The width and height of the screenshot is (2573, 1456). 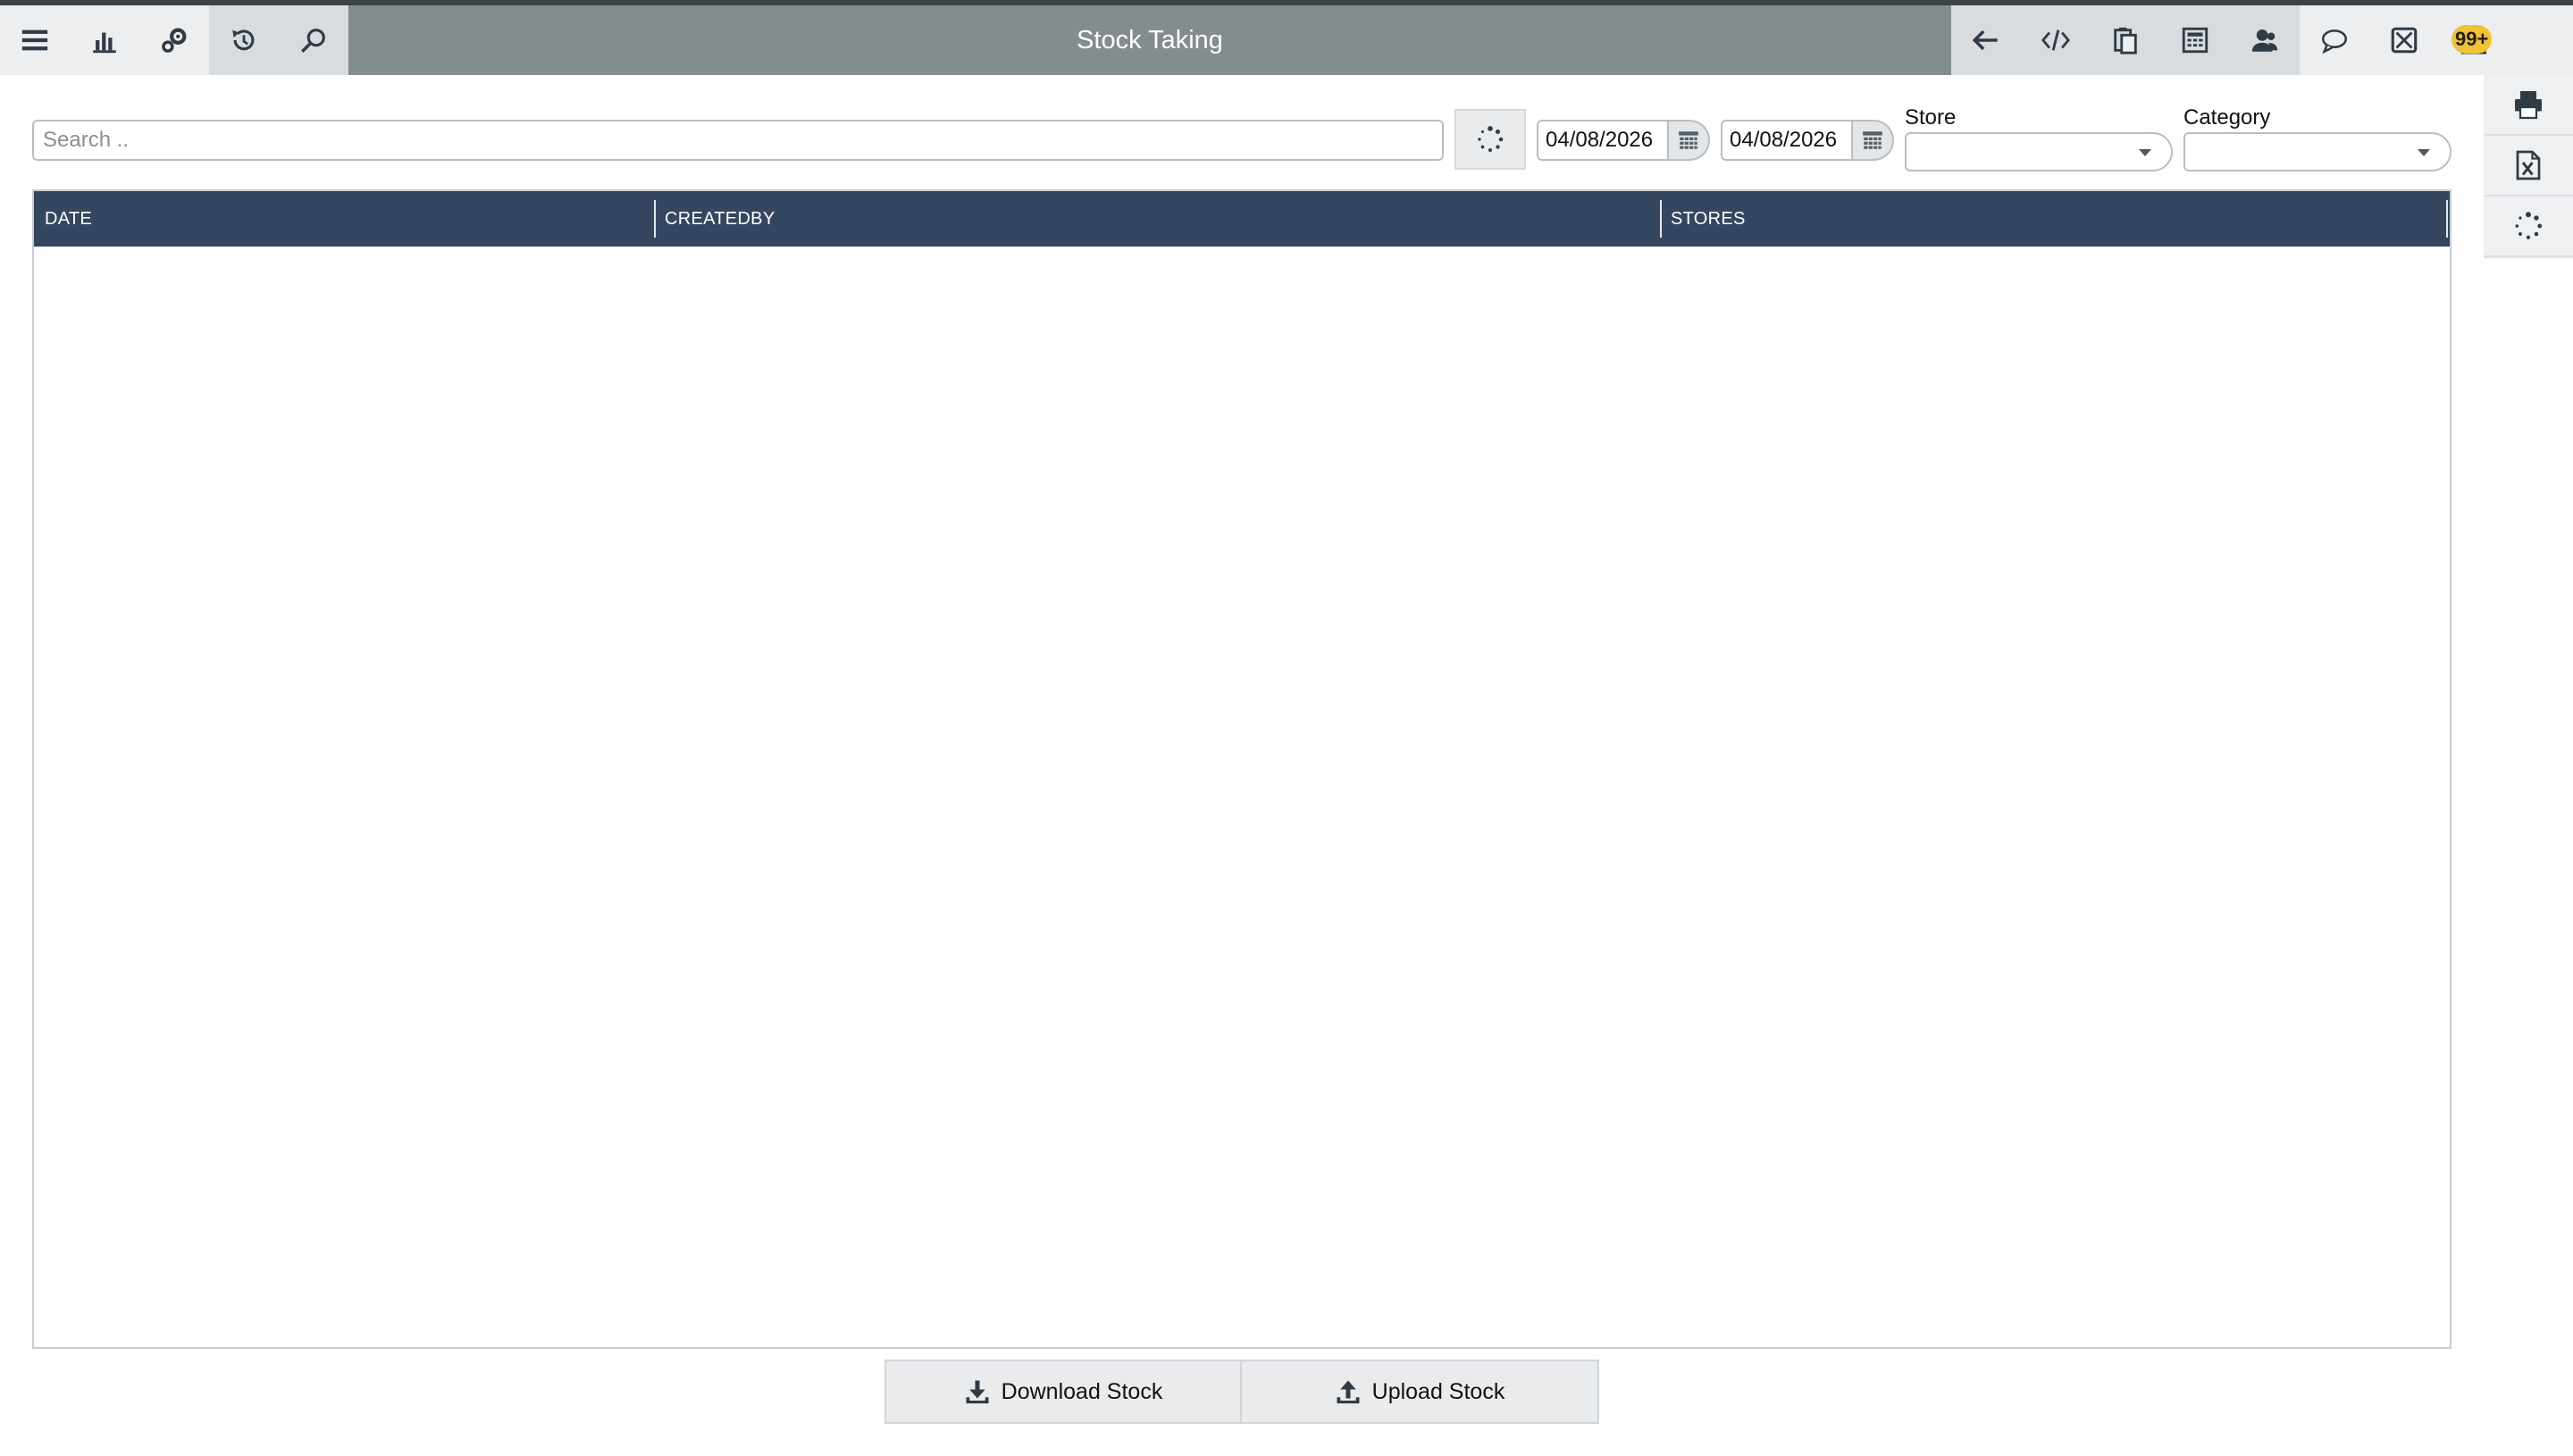 I want to click on chat-icon, so click(x=2334, y=41).